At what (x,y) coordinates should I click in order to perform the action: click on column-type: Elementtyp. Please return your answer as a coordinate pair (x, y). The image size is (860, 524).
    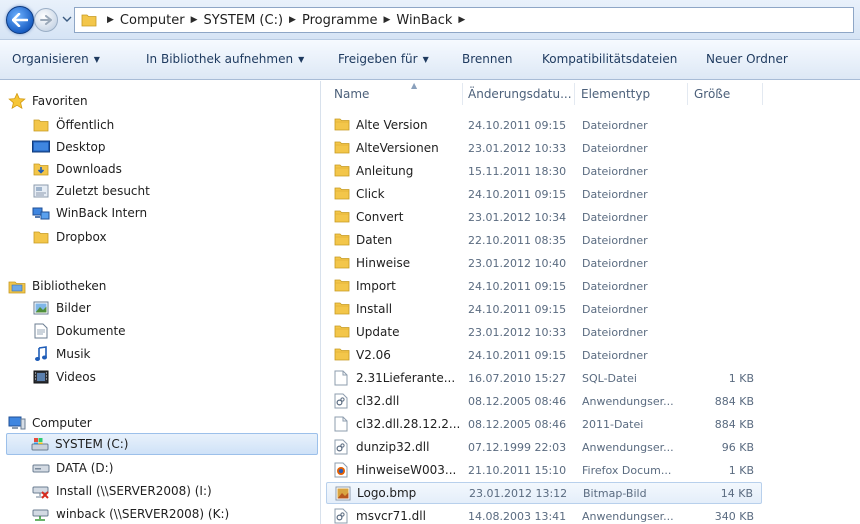
    Looking at the image, I should click on (615, 94).